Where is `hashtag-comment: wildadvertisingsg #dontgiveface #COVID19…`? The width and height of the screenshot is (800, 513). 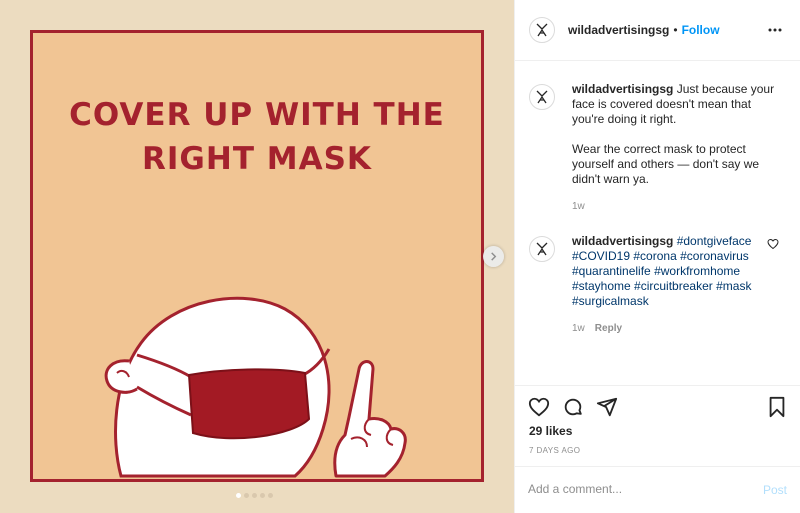
hashtag-comment: wildadvertisingsg #dontgiveface #COVID19… is located at coordinates (659, 285).